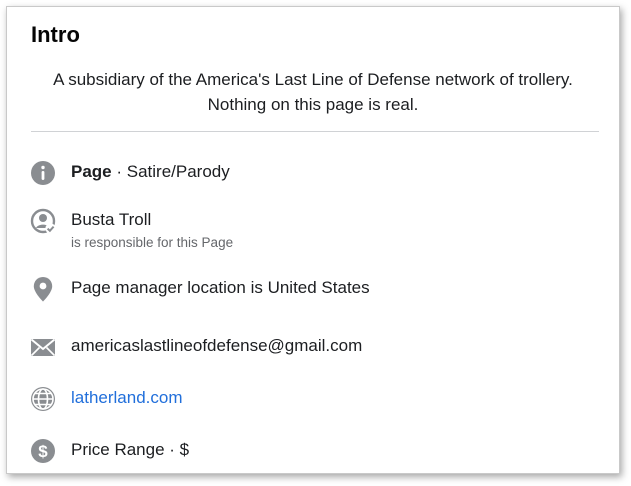 Image resolution: width=631 pixels, height=486 pixels. Describe the element at coordinates (43, 221) in the screenshot. I see `user-check-icon` at that location.